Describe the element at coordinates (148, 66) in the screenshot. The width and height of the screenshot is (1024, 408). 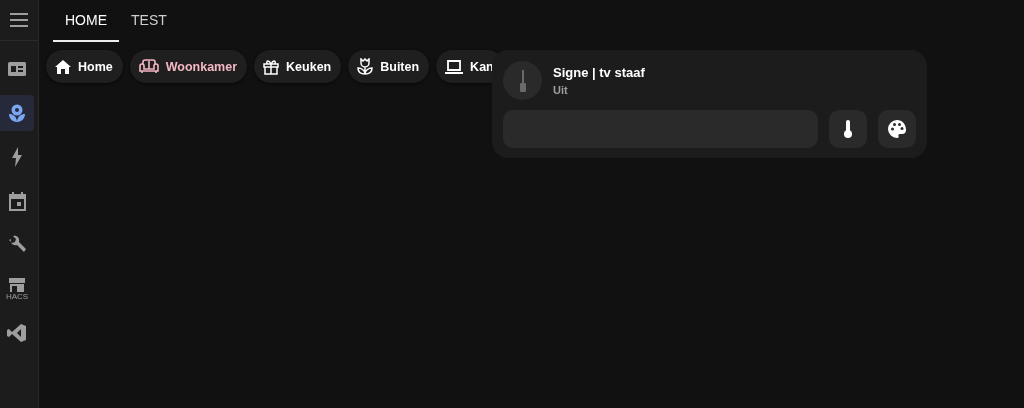
I see `sofa-icon` at that location.